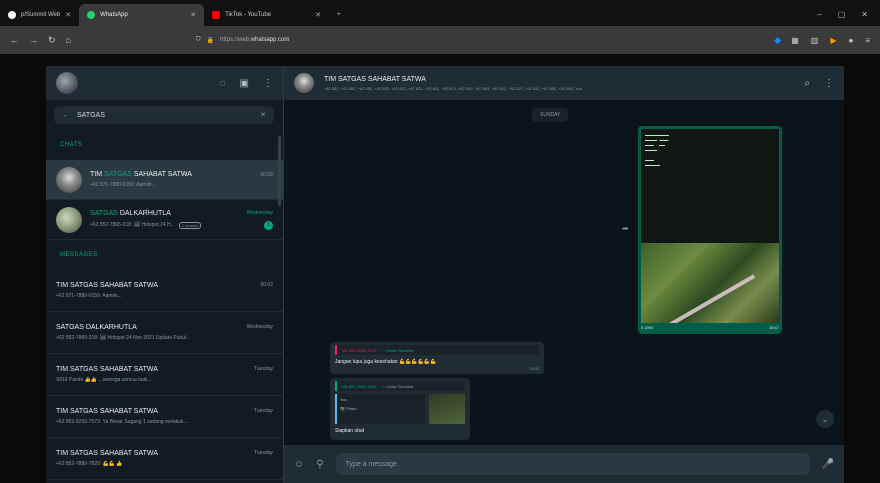 The image size is (880, 483). Describe the element at coordinates (142, 15) in the screenshot. I see `browser-tab-whatsapp: WhatsApp ✕` at that location.